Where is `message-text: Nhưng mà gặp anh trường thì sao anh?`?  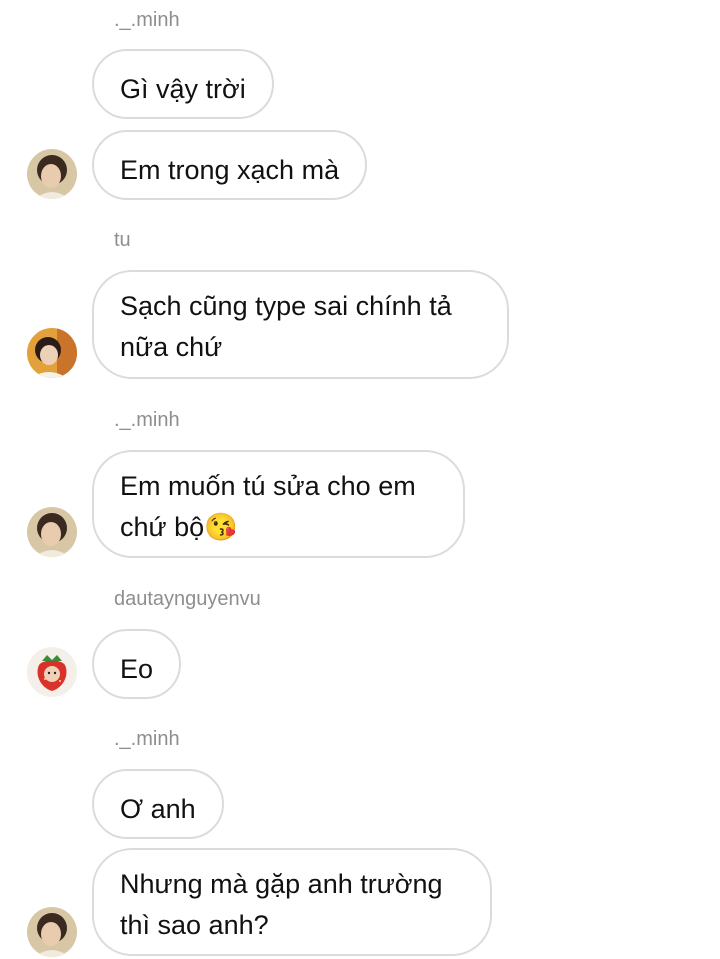 message-text: Nhưng mà gặp anh trường thì sao anh? is located at coordinates (281, 904).